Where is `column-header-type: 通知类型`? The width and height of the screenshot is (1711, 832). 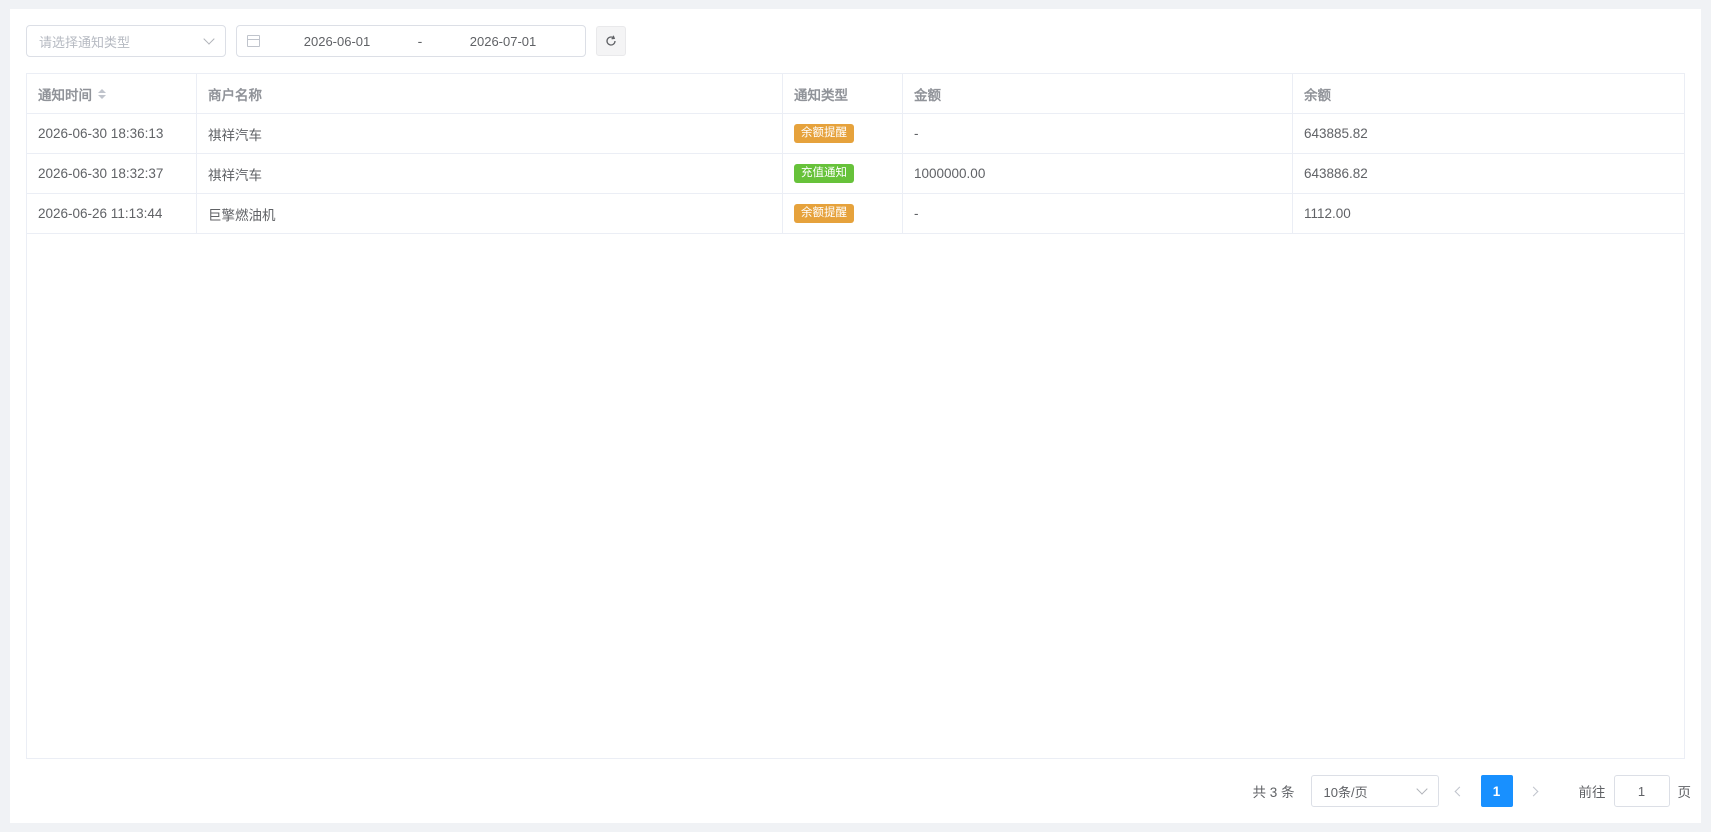
column-header-type: 通知类型 is located at coordinates (843, 93).